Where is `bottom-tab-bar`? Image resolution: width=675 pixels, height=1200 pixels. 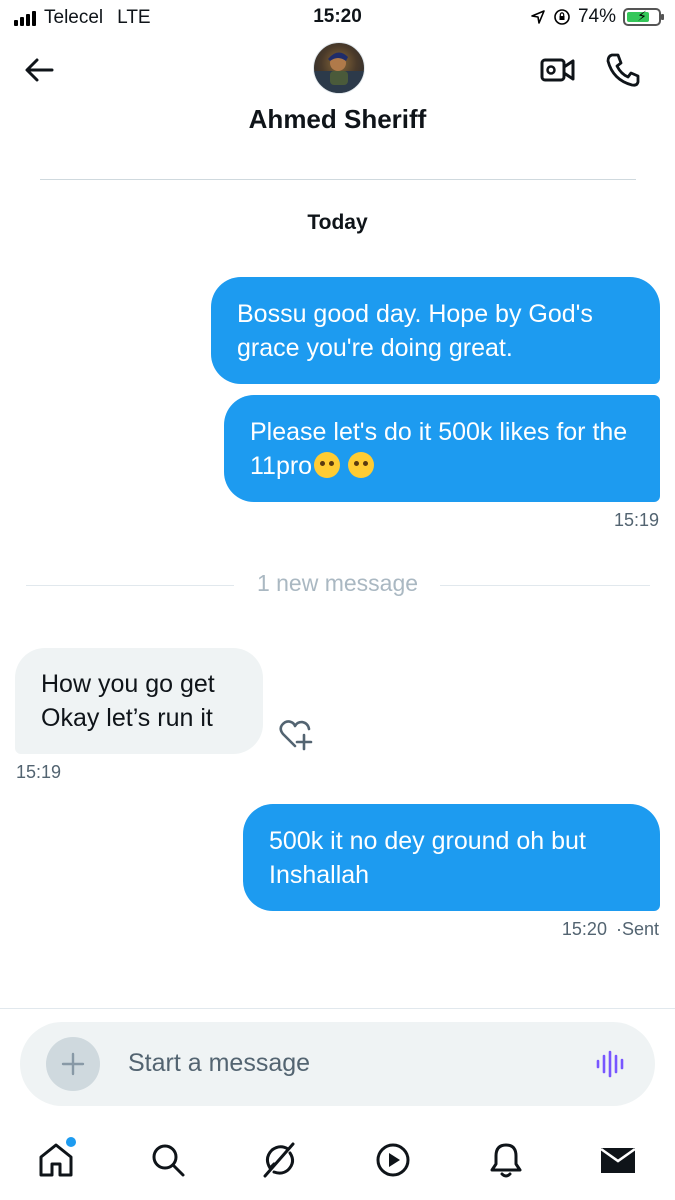 bottom-tab-bar is located at coordinates (337, 1160).